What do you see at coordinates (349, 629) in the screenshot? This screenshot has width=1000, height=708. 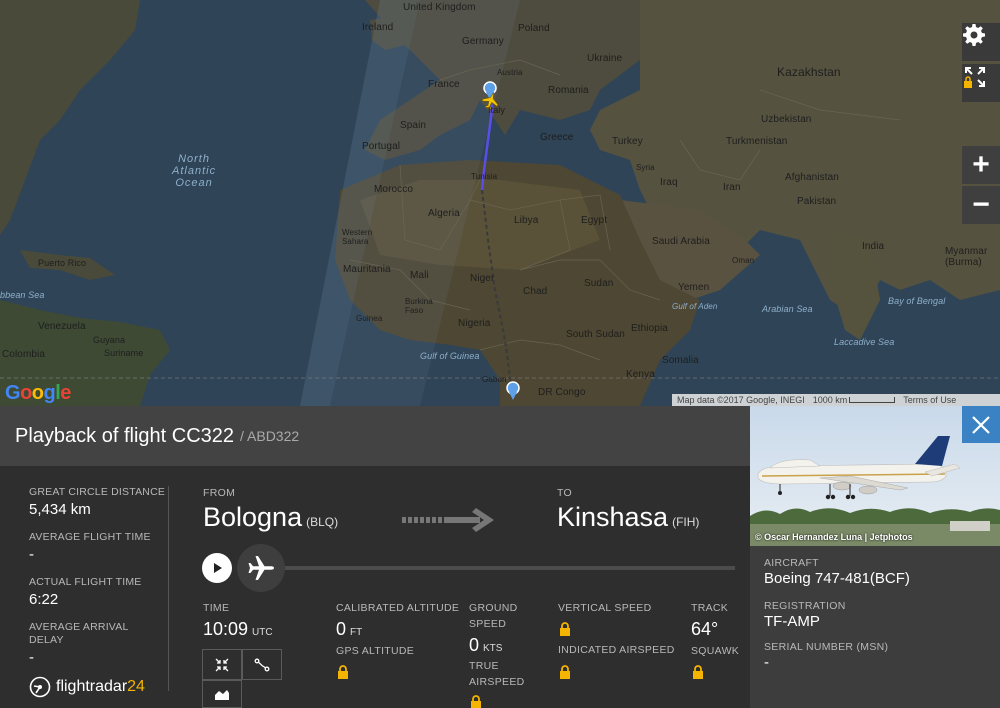 I see `calibrated-altitude-readout: 0 FT` at bounding box center [349, 629].